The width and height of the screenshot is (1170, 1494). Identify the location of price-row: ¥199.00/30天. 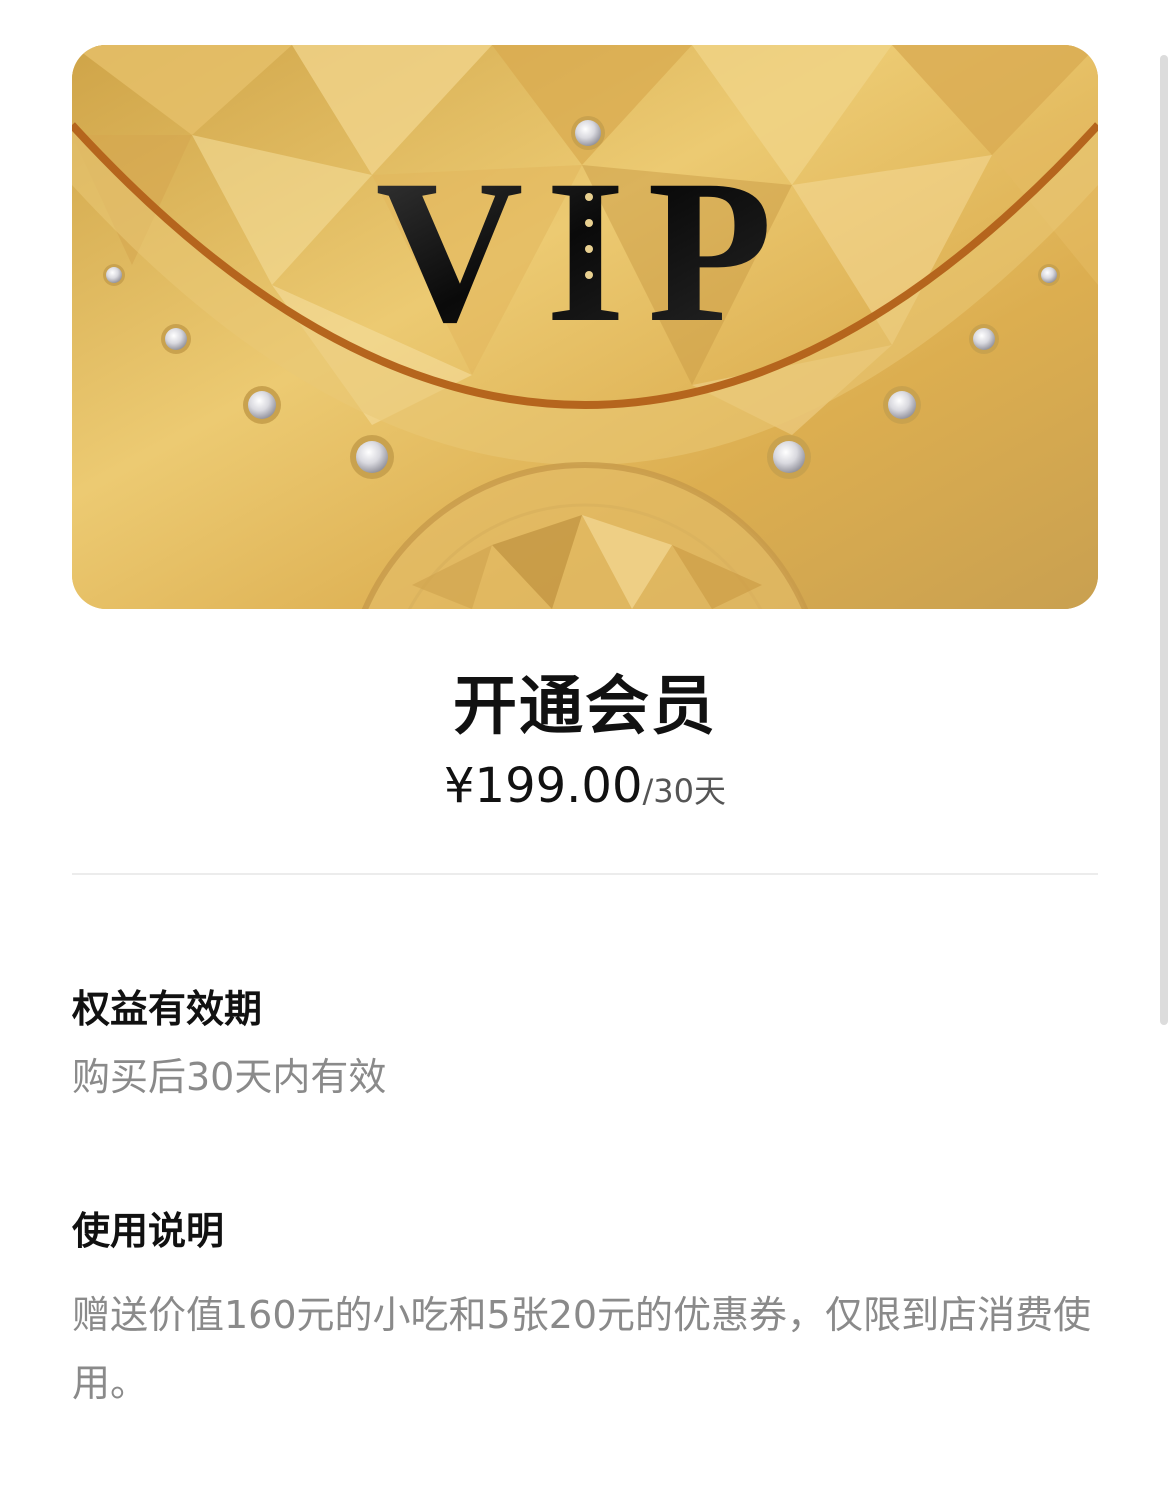
(585, 786).